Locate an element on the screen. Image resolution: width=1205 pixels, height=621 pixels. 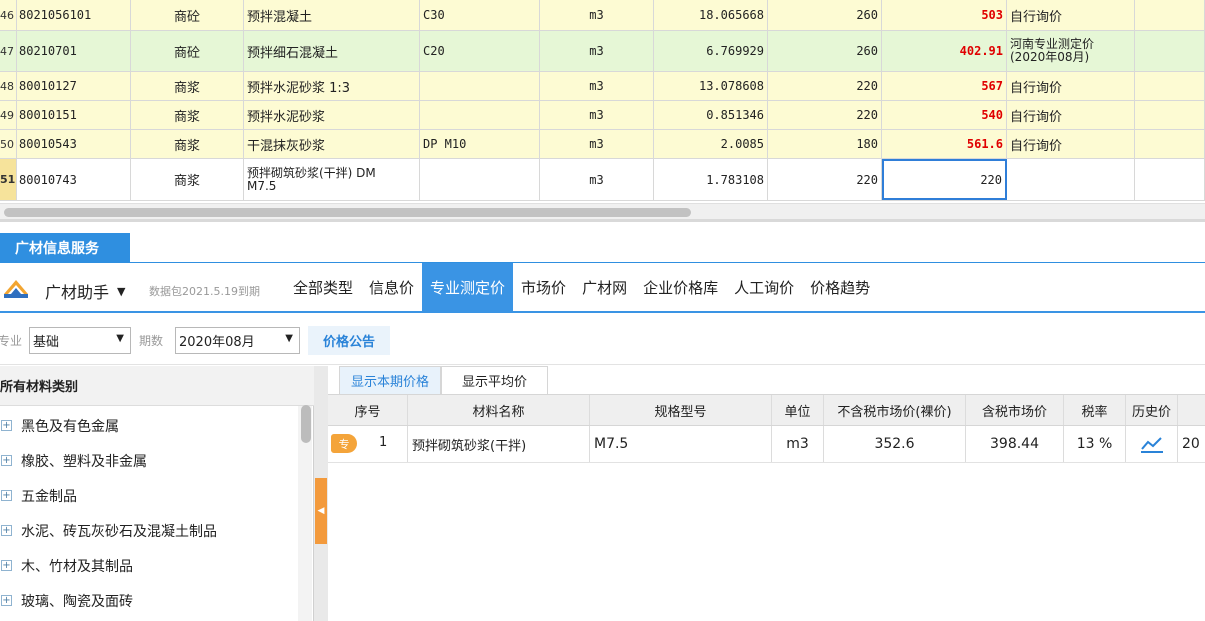
period-select: 2020年08月 ▼ is located at coordinates (237, 340).